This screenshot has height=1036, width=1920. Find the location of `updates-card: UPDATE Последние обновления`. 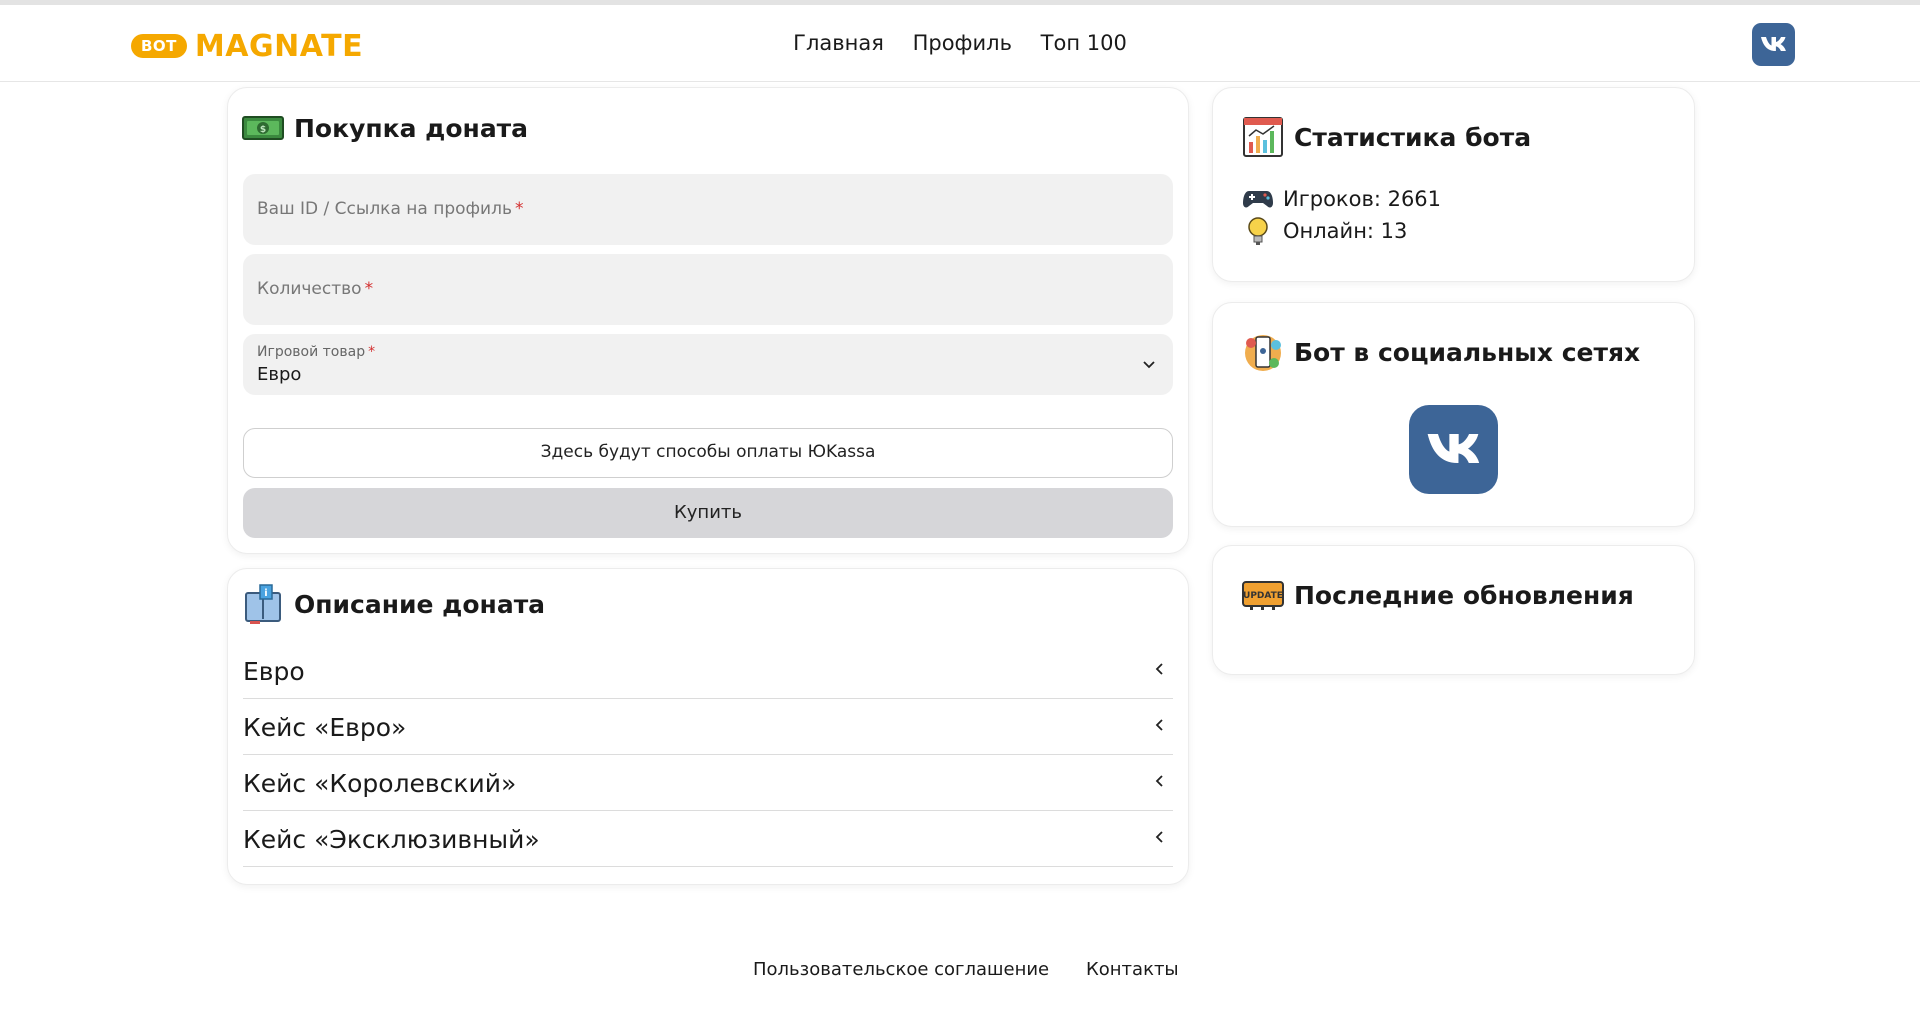

updates-card: UPDATE Последние обновления is located at coordinates (1453, 610).